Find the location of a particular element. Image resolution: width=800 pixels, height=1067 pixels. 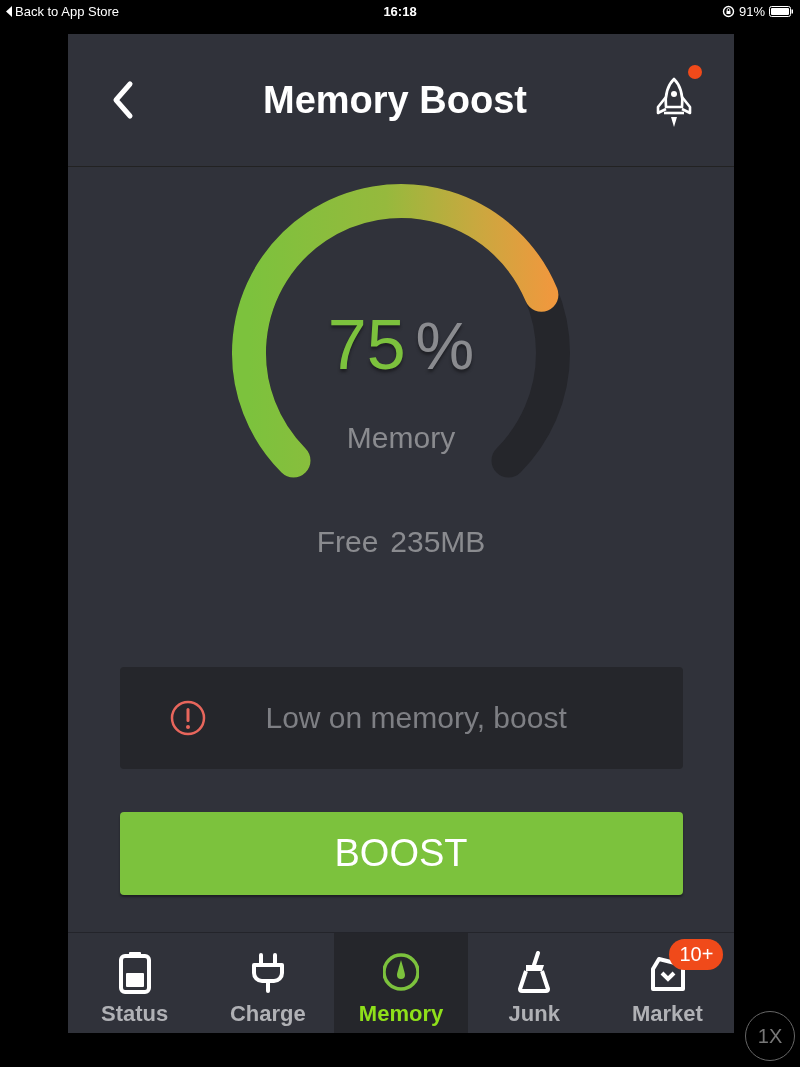

gauge-label: Memory is located at coordinates (401, 438).